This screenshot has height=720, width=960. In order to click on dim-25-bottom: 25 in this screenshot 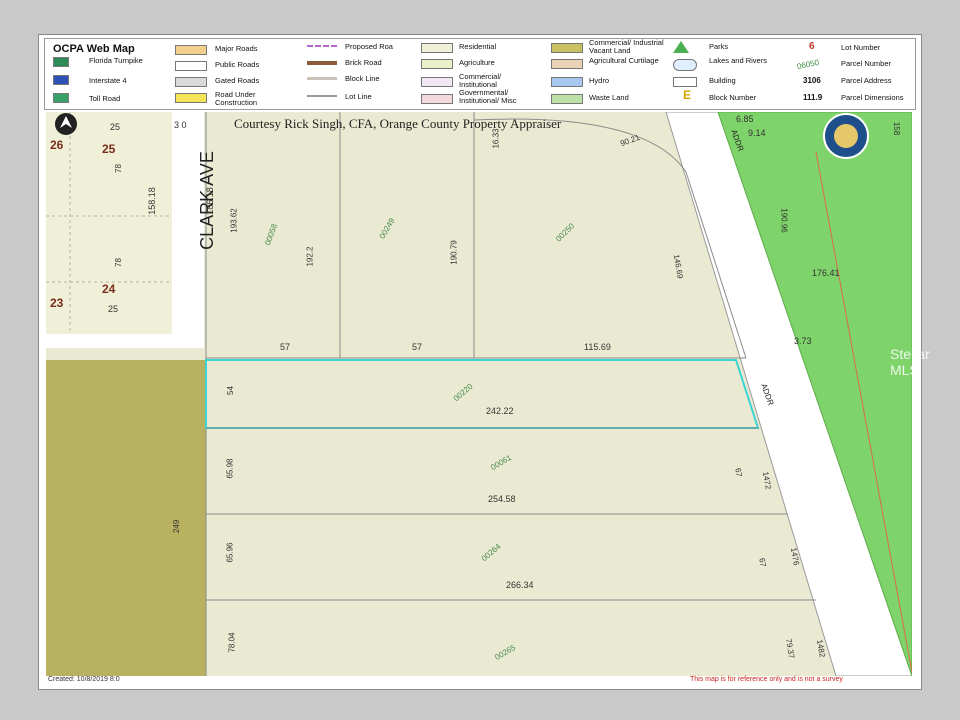, I will do `click(113, 309)`.